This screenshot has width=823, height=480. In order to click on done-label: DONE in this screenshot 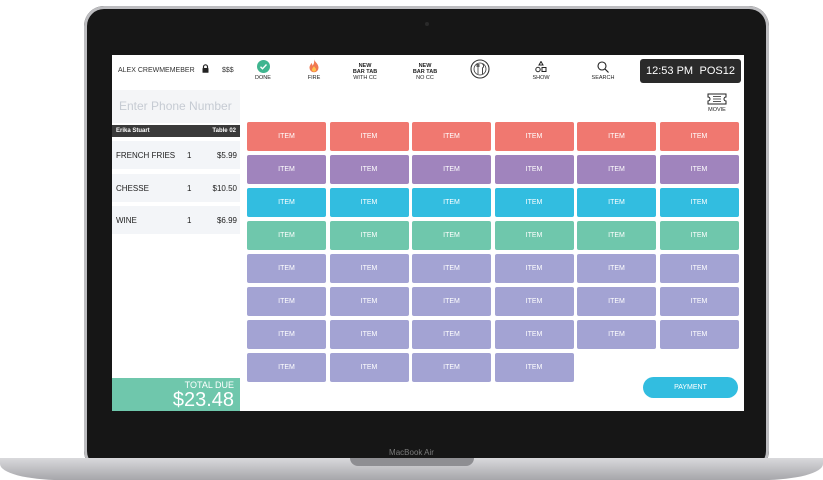, I will do `click(263, 78)`.